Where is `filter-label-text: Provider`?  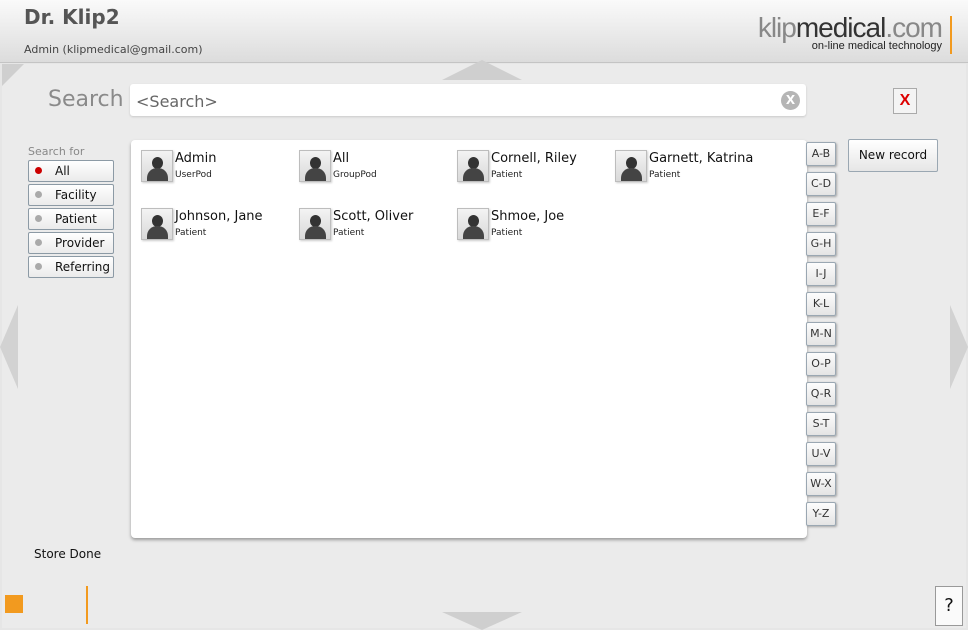 filter-label-text: Provider is located at coordinates (80, 243).